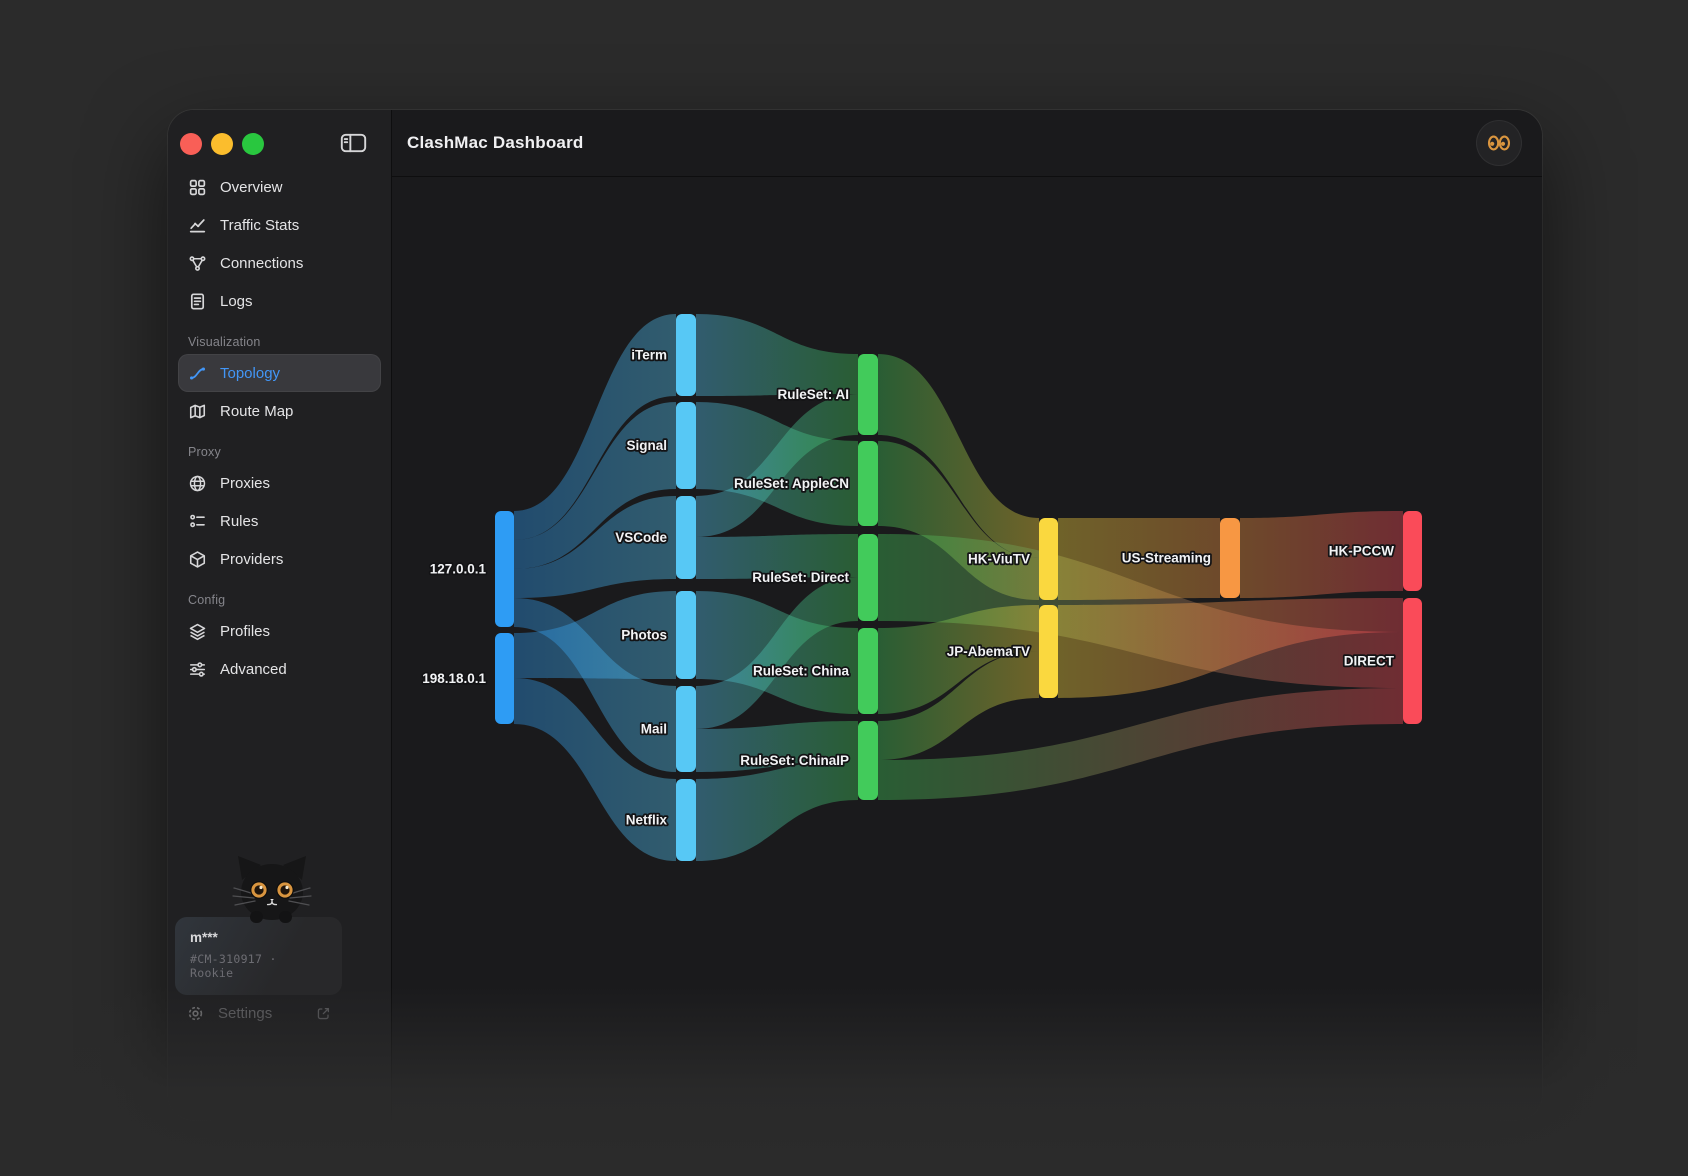  I want to click on sidebar-item-label: Overview, so click(251, 187).